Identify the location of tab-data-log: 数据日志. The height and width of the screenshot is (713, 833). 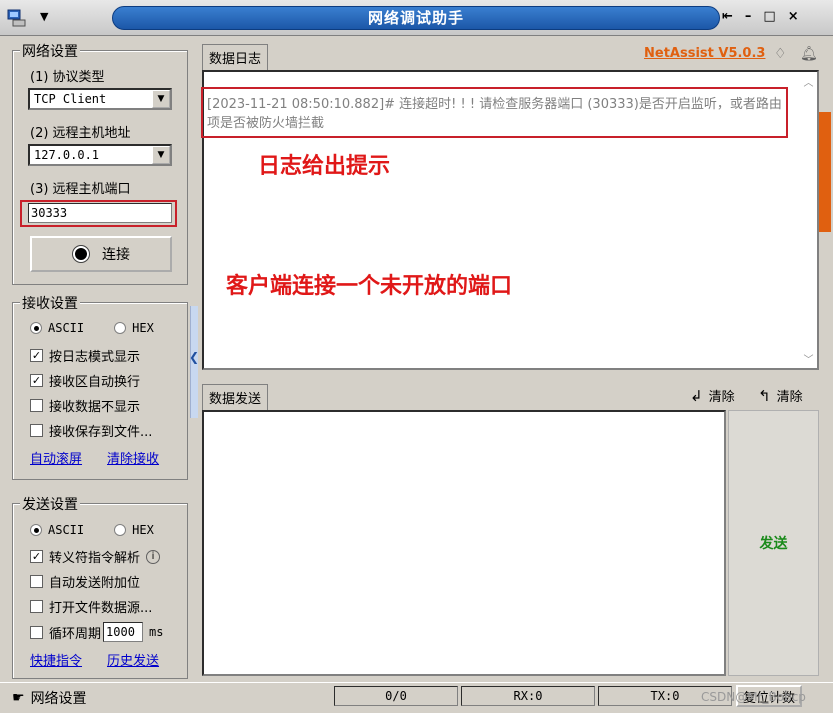
(235, 57).